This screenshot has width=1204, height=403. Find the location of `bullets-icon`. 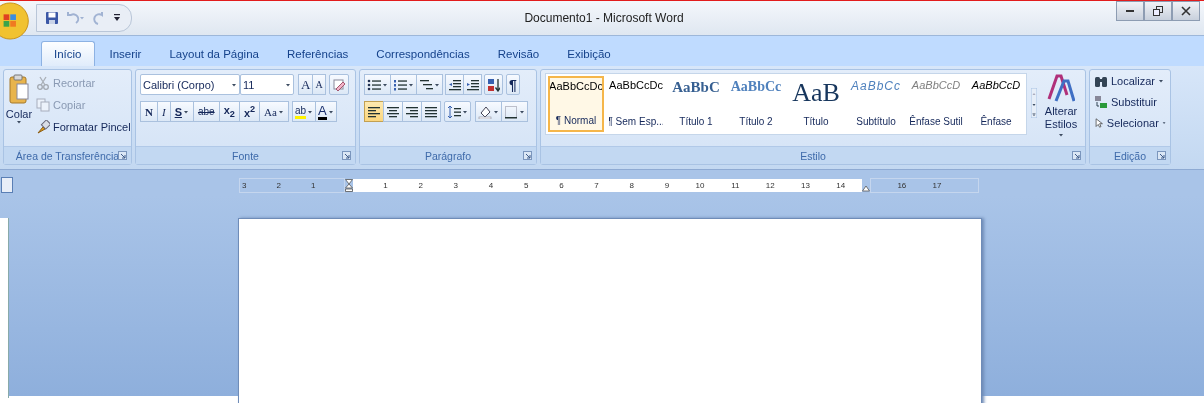

bullets-icon is located at coordinates (374, 84).